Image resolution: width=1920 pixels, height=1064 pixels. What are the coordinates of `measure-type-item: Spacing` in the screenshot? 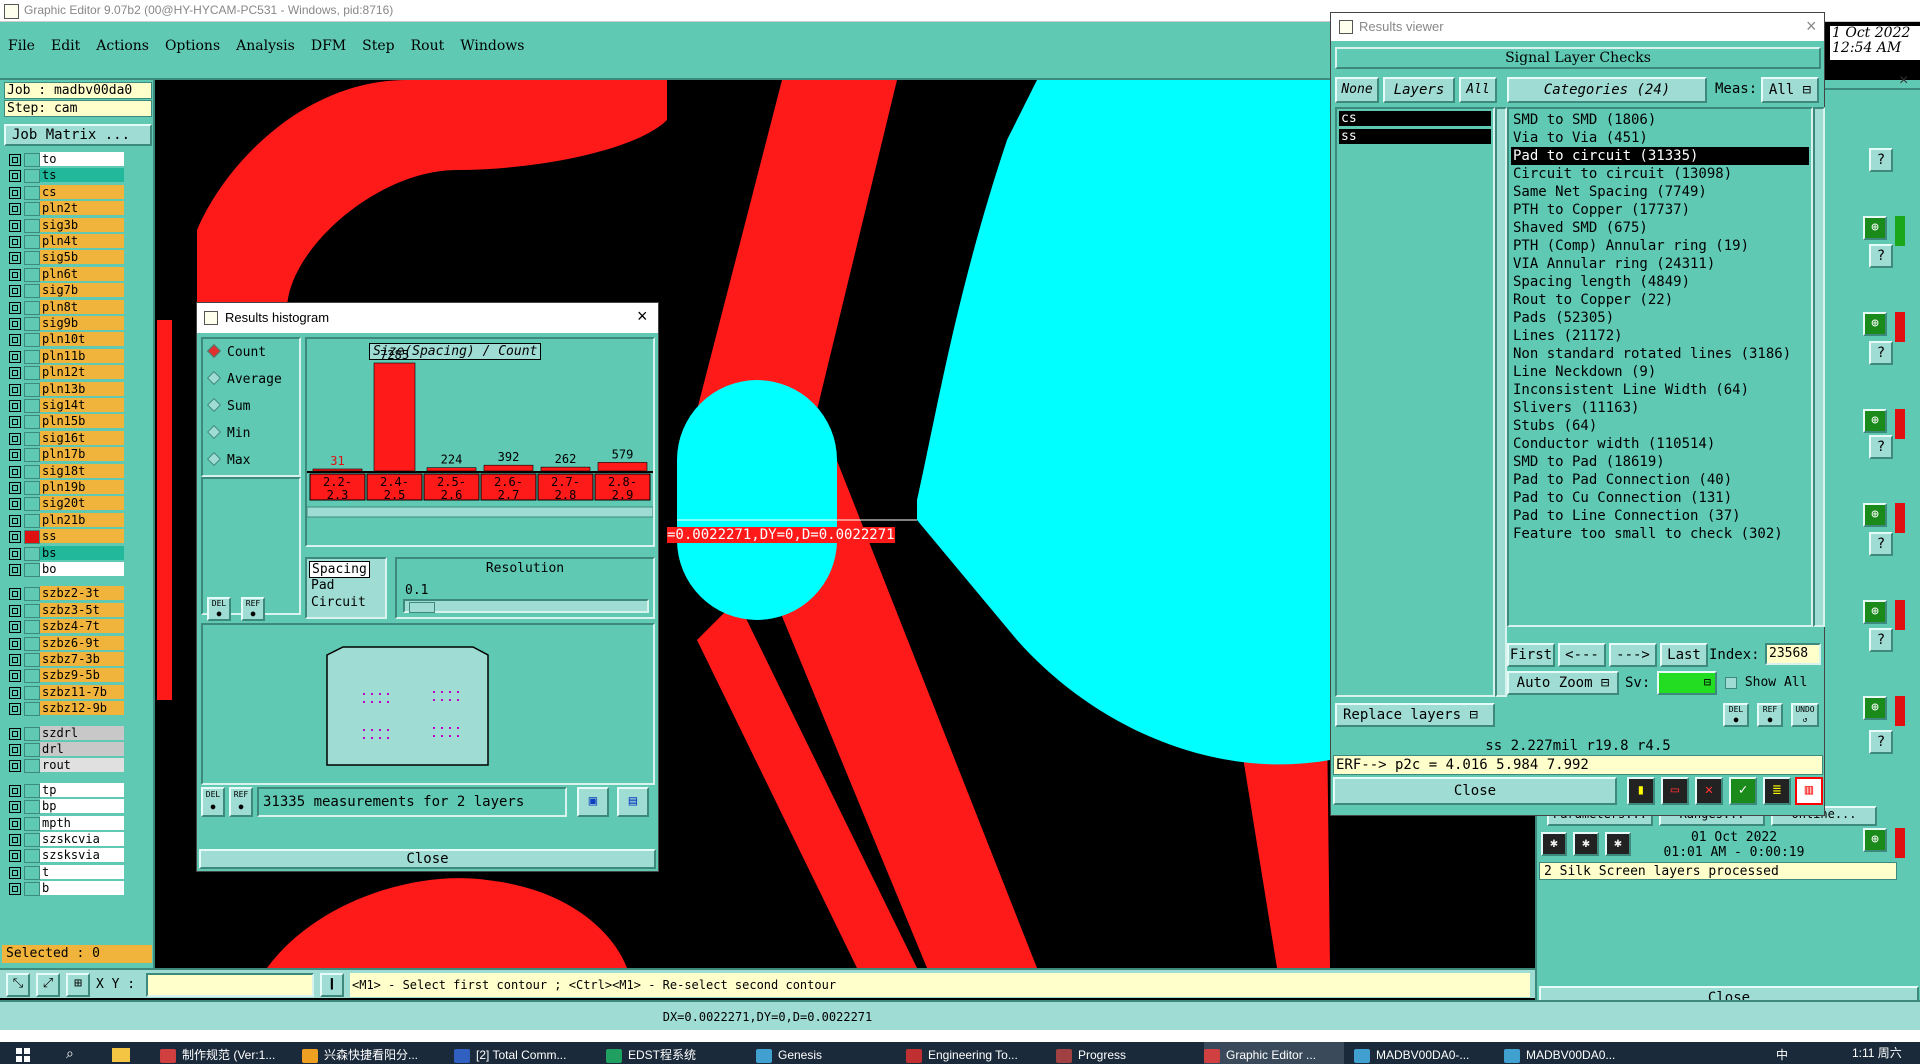 It's located at (339, 569).